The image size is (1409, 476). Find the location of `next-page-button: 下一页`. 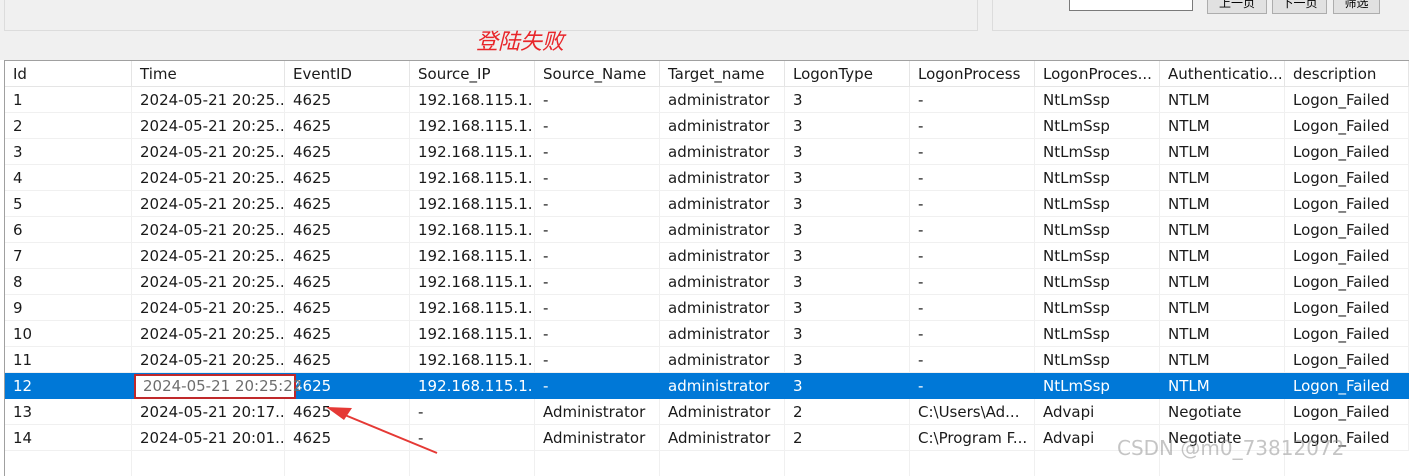

next-page-button: 下一页 is located at coordinates (1299, 7).